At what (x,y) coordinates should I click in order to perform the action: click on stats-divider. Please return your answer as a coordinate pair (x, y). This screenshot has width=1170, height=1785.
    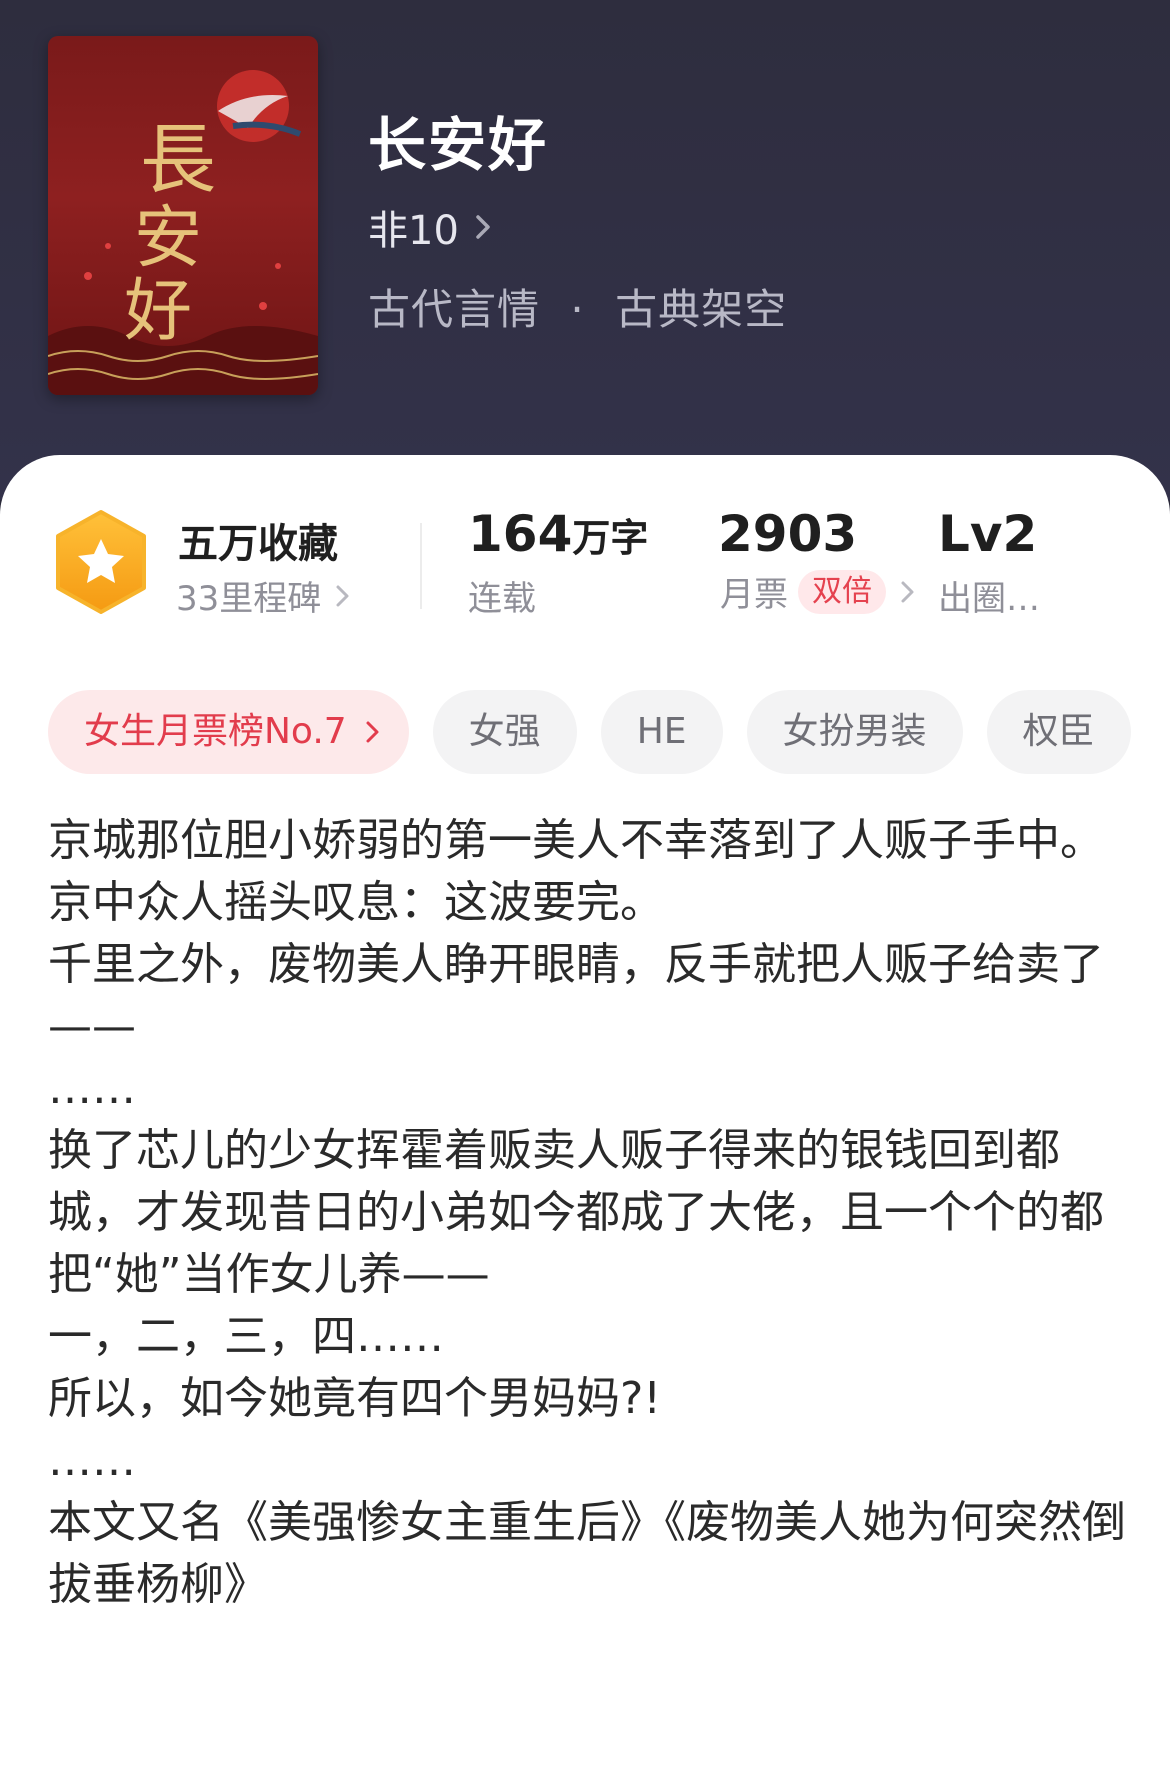
    Looking at the image, I should click on (421, 566).